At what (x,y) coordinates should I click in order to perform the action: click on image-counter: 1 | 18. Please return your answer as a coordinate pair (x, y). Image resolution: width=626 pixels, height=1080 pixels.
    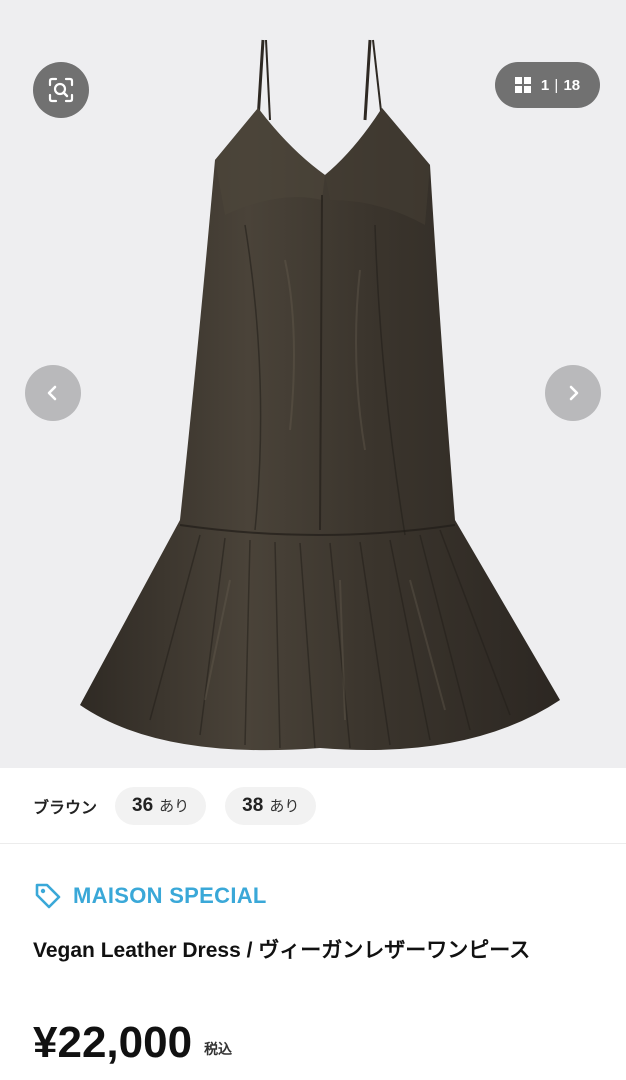
    Looking at the image, I should click on (547, 85).